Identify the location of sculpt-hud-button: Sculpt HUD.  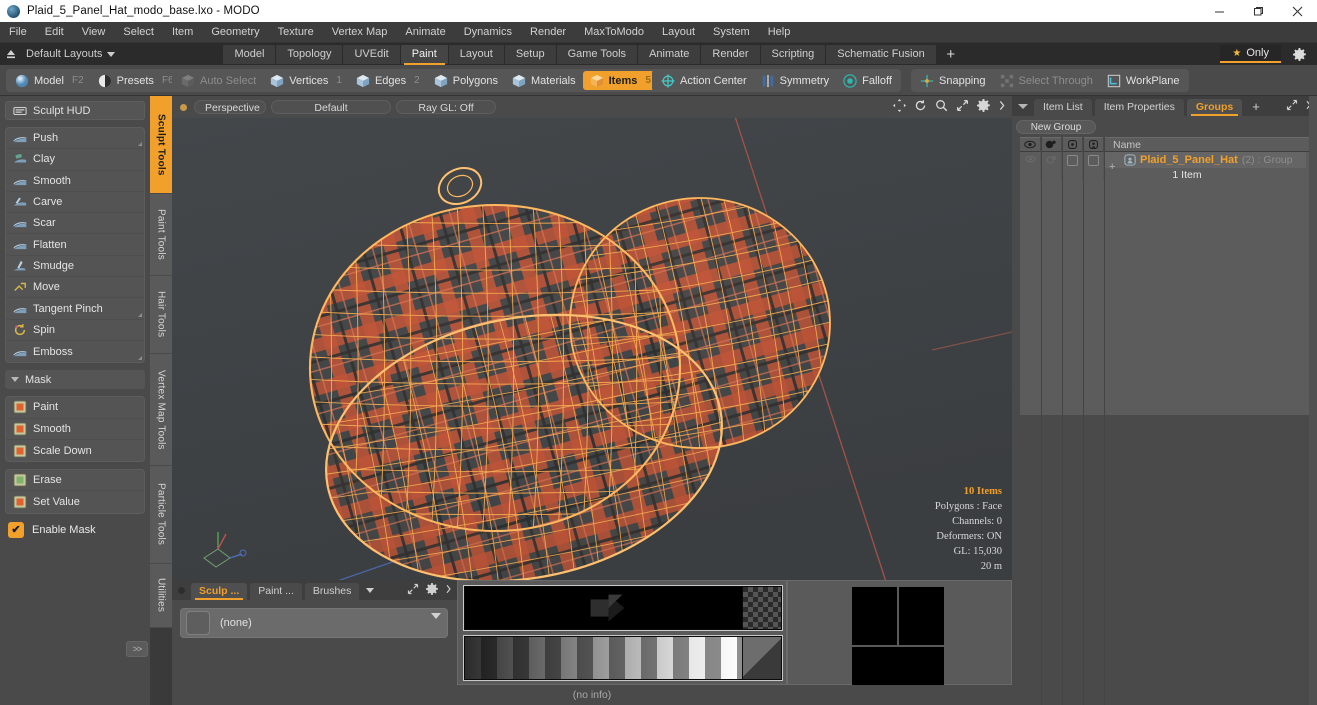
(75, 110).